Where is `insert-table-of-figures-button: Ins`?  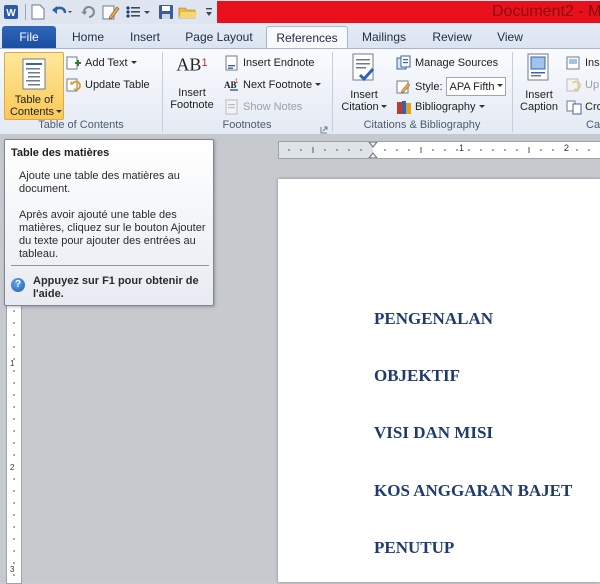
insert-table-of-figures-button: Ins is located at coordinates (583, 63).